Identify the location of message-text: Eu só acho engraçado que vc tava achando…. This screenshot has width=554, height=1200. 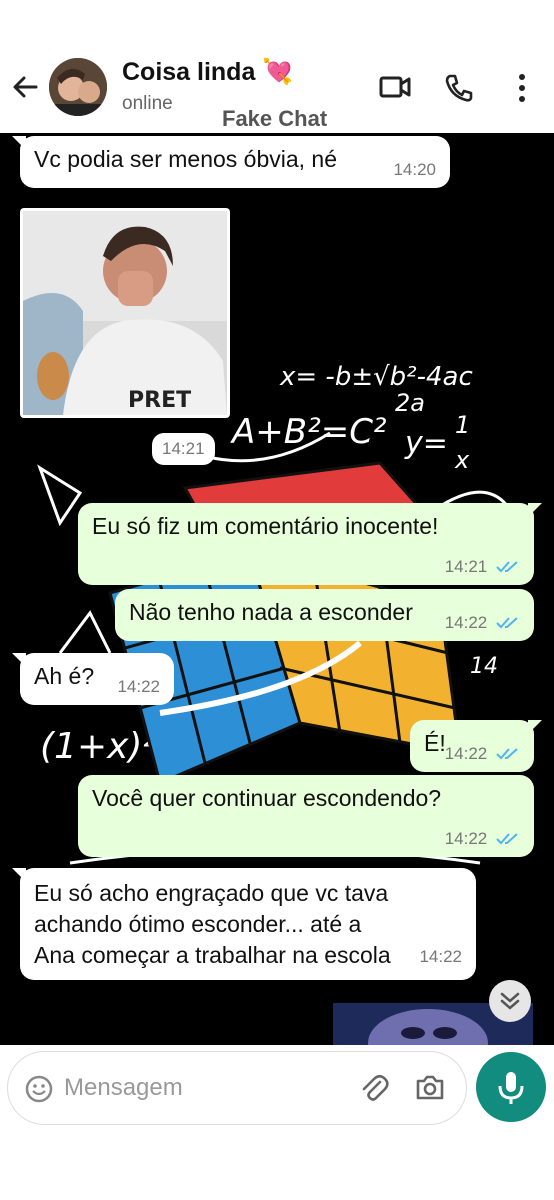
(212, 924).